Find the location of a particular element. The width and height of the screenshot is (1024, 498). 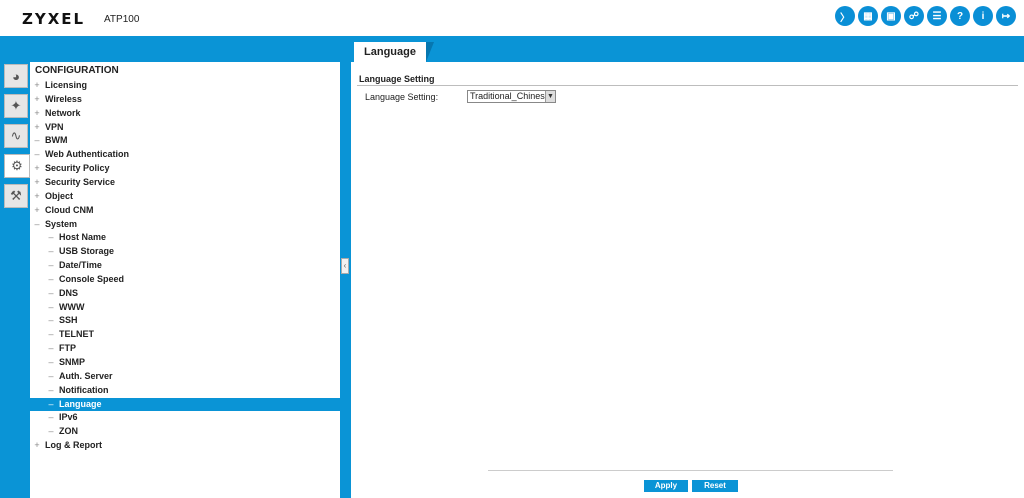

about-icon: i is located at coordinates (983, 16).